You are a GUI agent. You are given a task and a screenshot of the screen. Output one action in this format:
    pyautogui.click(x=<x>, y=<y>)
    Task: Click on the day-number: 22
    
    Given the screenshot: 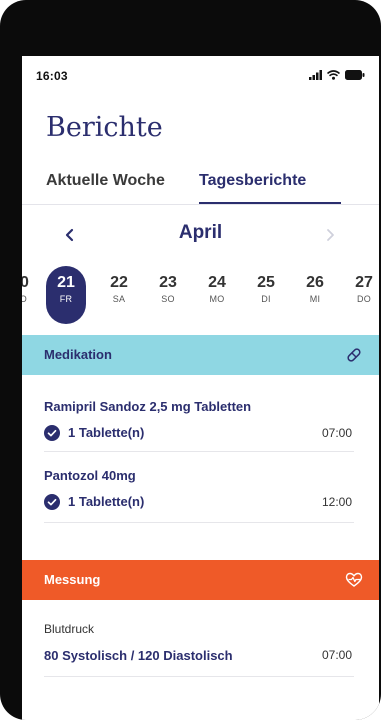 What is the action you would take?
    pyautogui.click(x=119, y=282)
    